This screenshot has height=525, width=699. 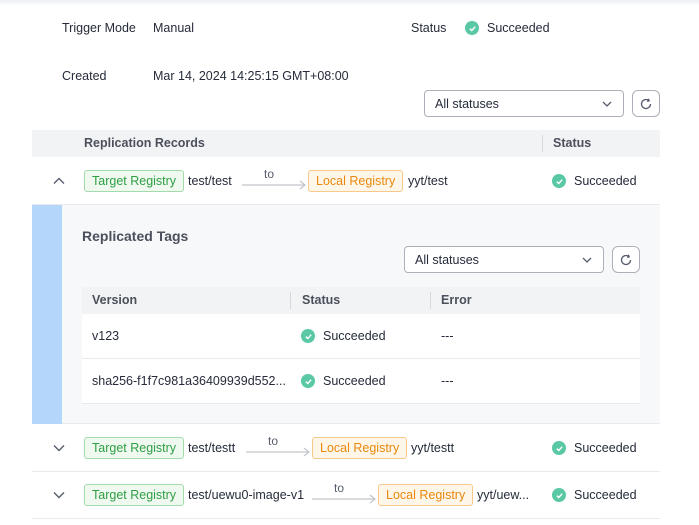 What do you see at coordinates (428, 181) in the screenshot?
I see `dest-repo: yyt/test` at bounding box center [428, 181].